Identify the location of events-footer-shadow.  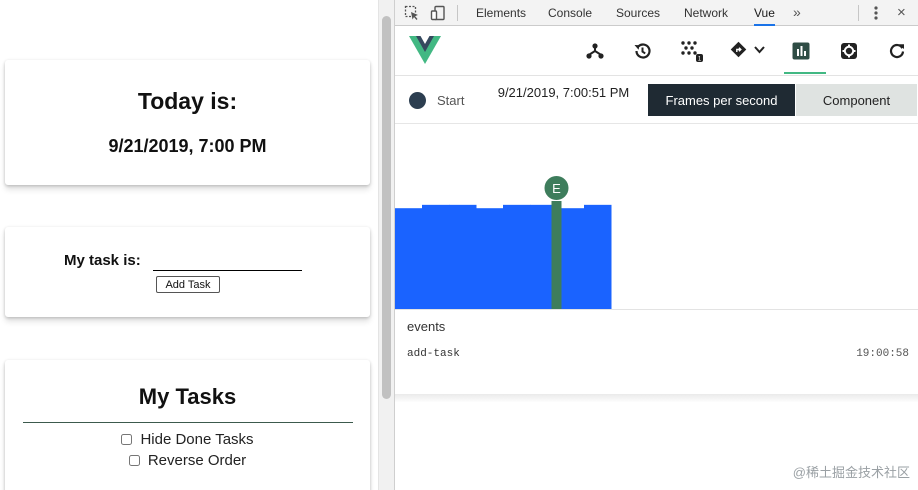
(656, 398).